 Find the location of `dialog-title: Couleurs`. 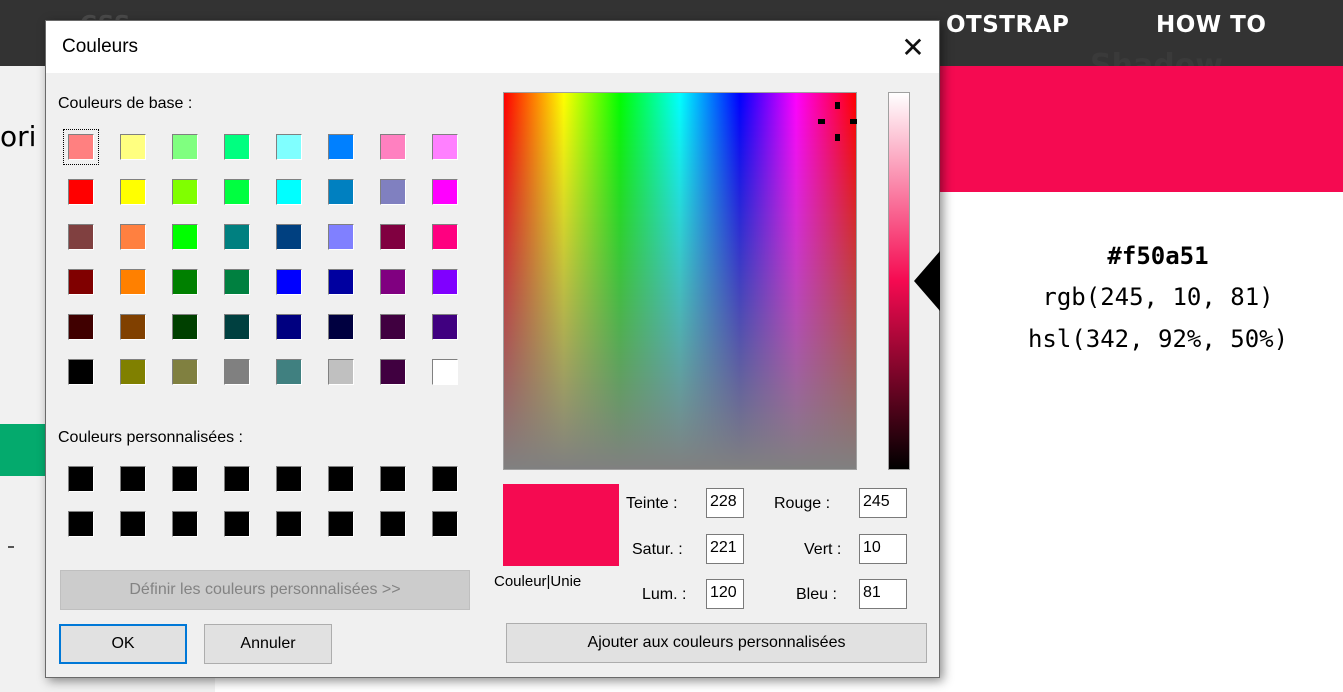

dialog-title: Couleurs is located at coordinates (100, 46).